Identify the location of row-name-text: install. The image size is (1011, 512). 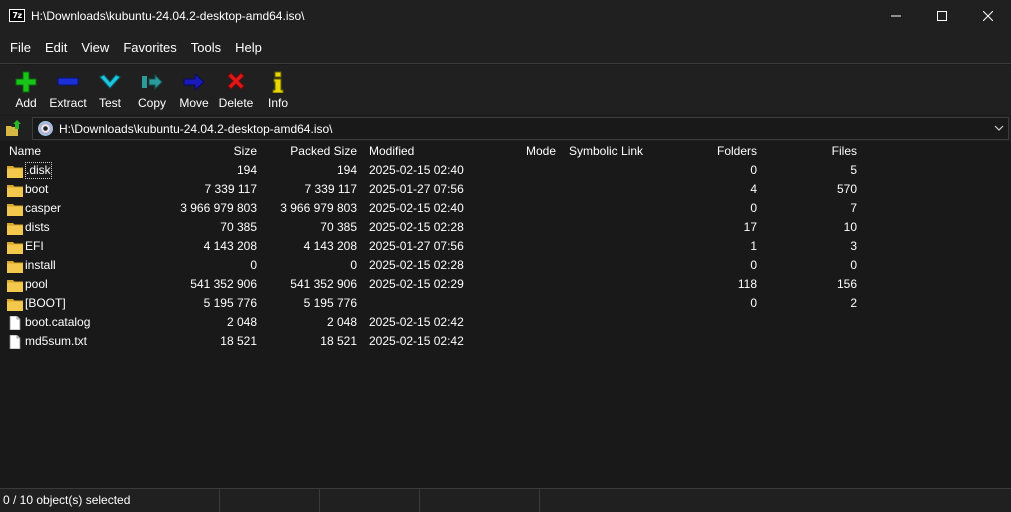
(40, 265).